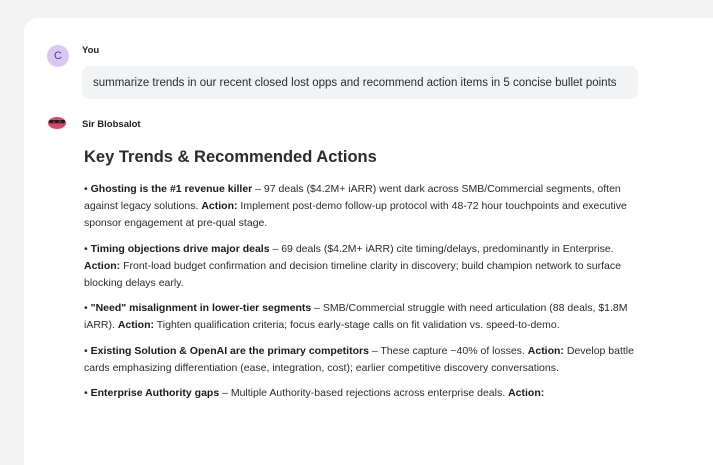  I want to click on blob-avatar-icon, so click(57, 123).